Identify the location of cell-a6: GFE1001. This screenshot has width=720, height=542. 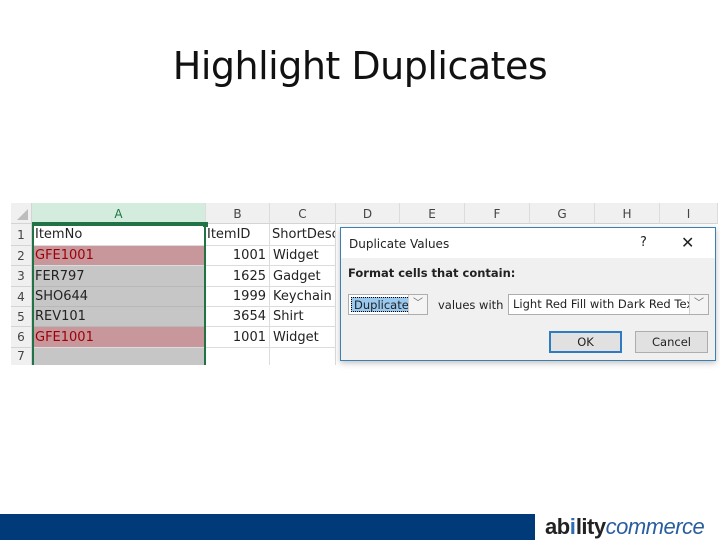
(119, 337).